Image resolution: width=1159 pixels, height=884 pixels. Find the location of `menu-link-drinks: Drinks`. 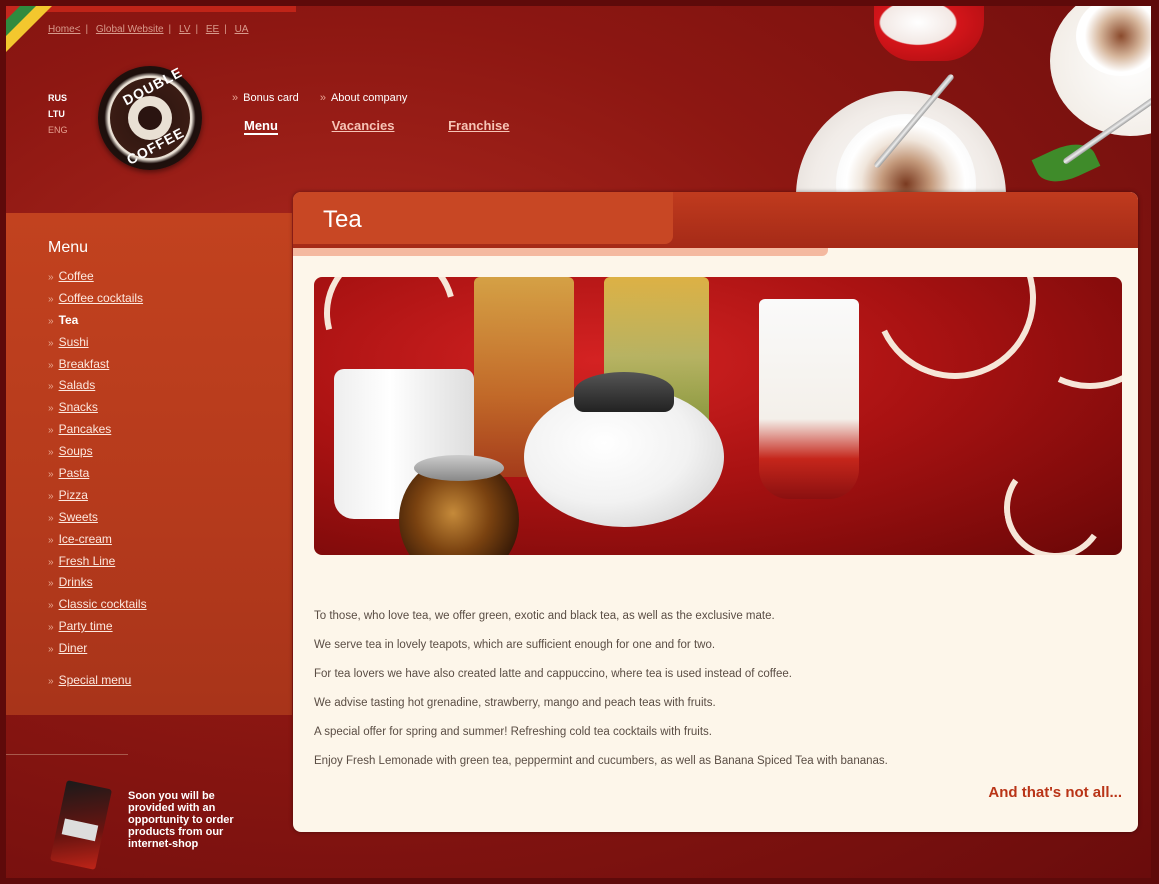

menu-link-drinks: Drinks is located at coordinates (76, 582).